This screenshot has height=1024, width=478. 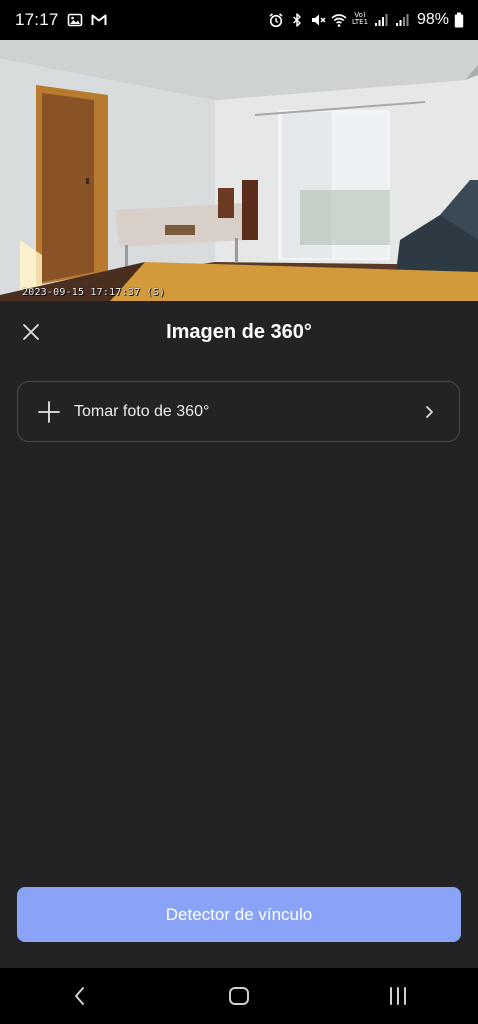 I want to click on lte-icon: Vo) LTE1, so click(x=360, y=18).